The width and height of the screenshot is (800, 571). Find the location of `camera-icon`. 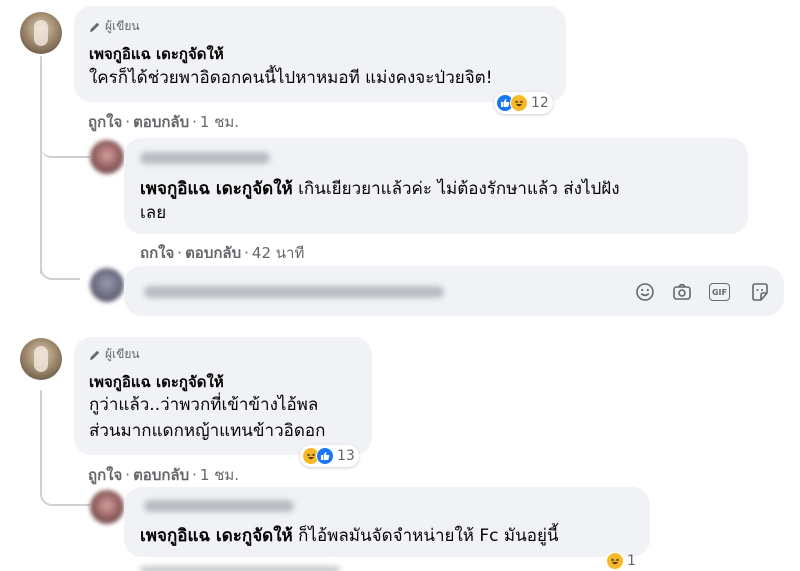

camera-icon is located at coordinates (682, 292).